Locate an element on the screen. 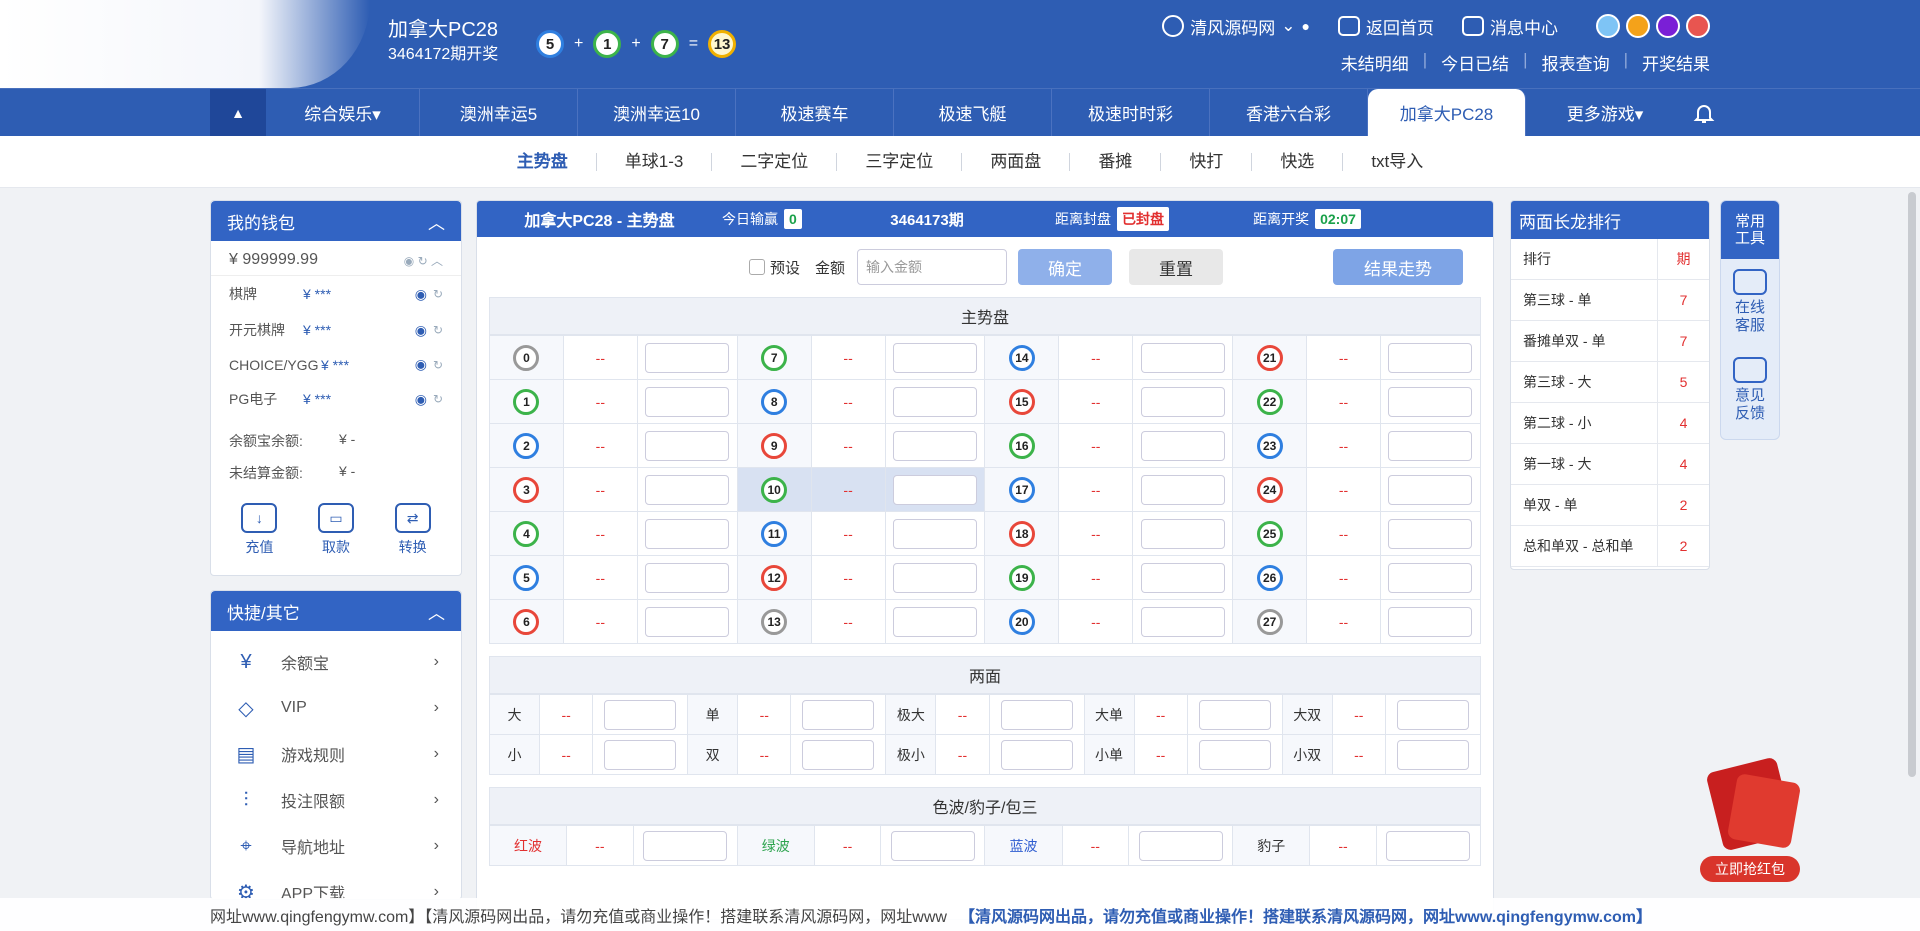  nav-item-pc28: 加拿大PC28 is located at coordinates (1447, 112).